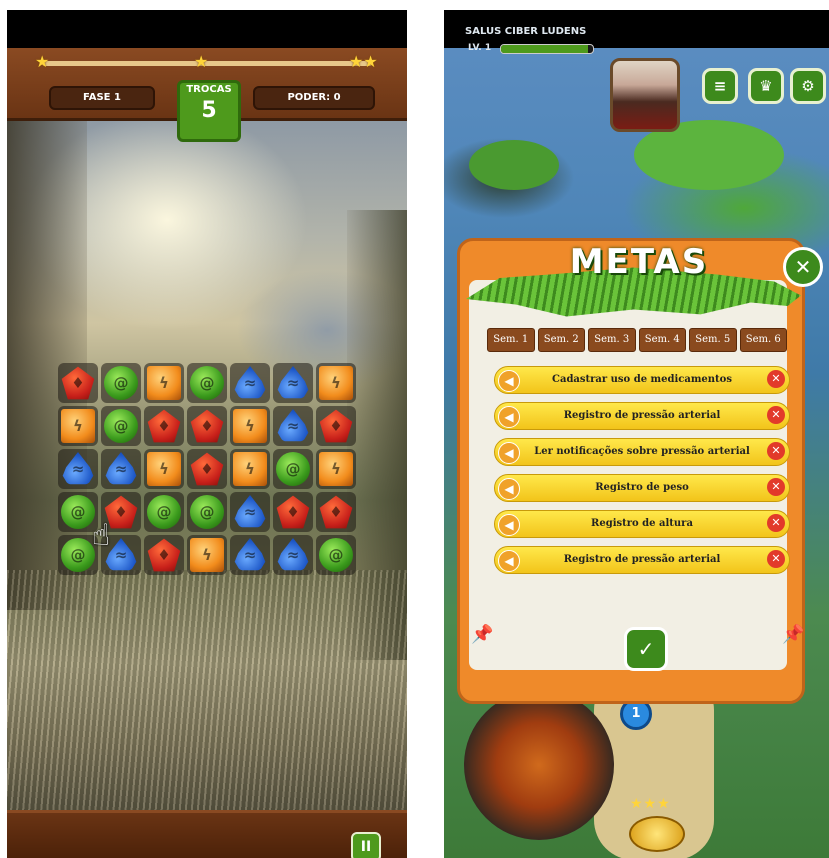 This screenshot has width=829, height=858. I want to click on background-grass, so click(207, 695).